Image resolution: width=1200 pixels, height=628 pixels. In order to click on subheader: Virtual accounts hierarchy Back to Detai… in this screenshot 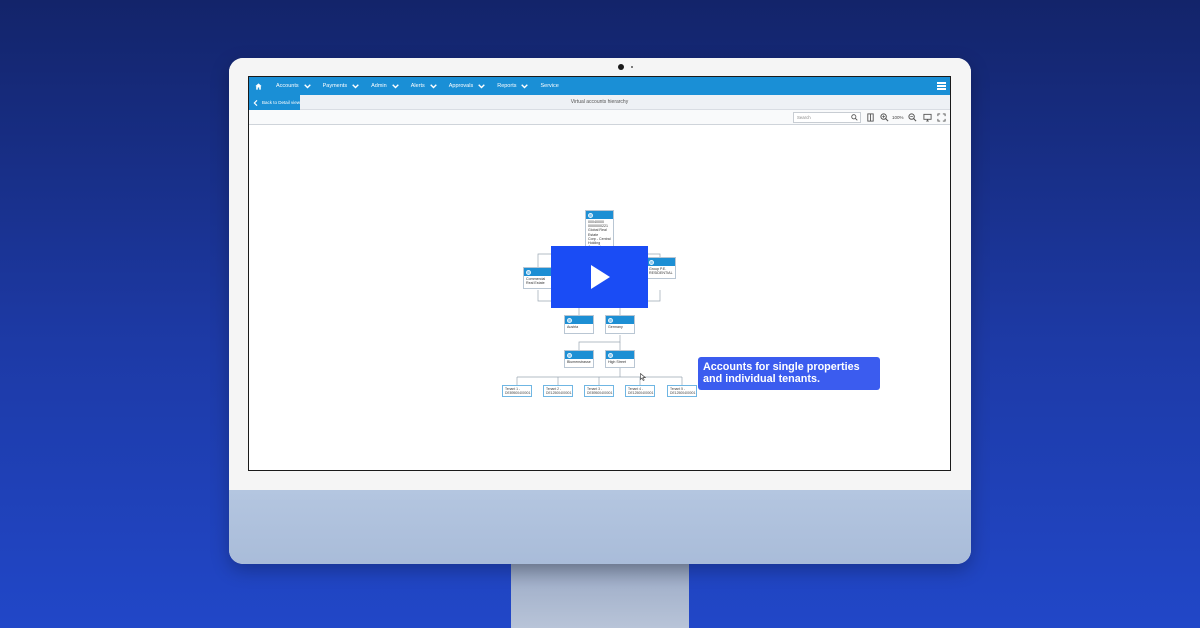, I will do `click(599, 102)`.